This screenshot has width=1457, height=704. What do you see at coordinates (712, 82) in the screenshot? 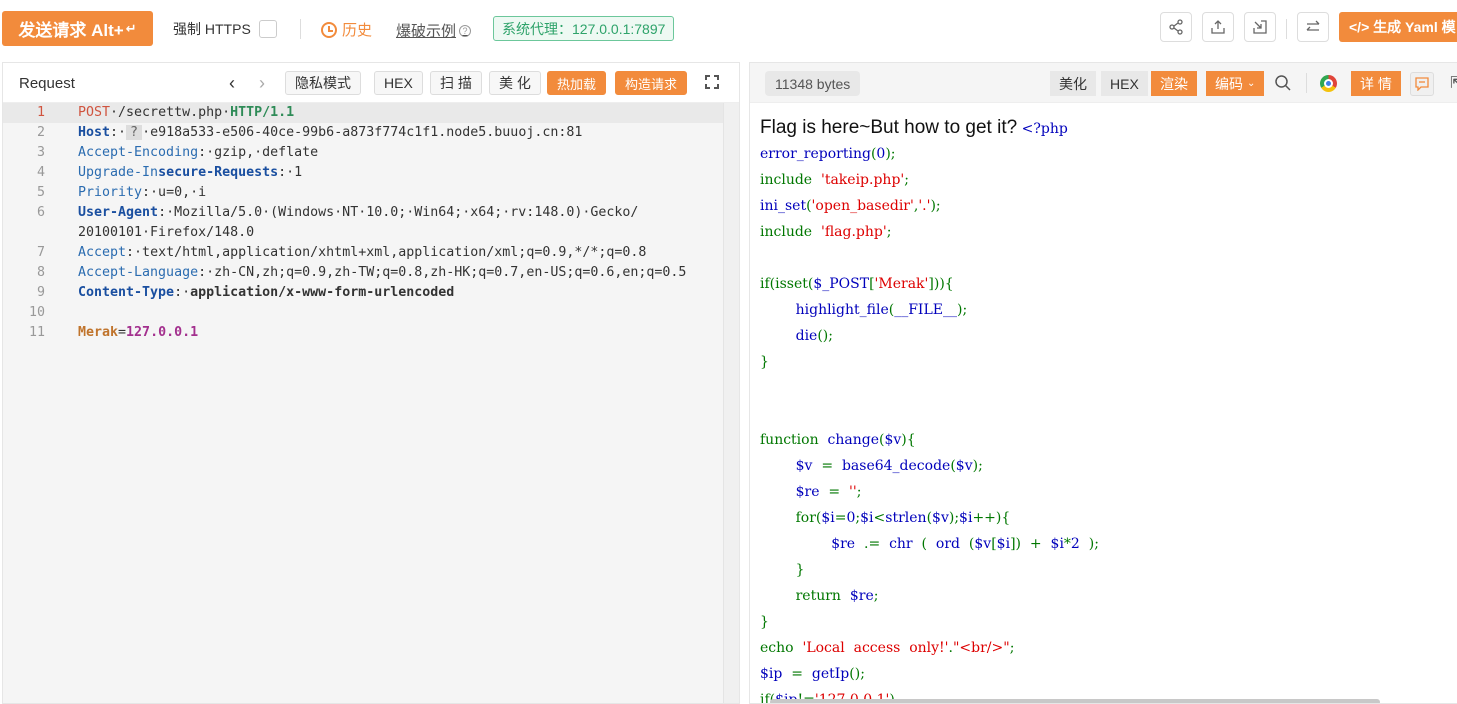
I see `expand-icon` at bounding box center [712, 82].